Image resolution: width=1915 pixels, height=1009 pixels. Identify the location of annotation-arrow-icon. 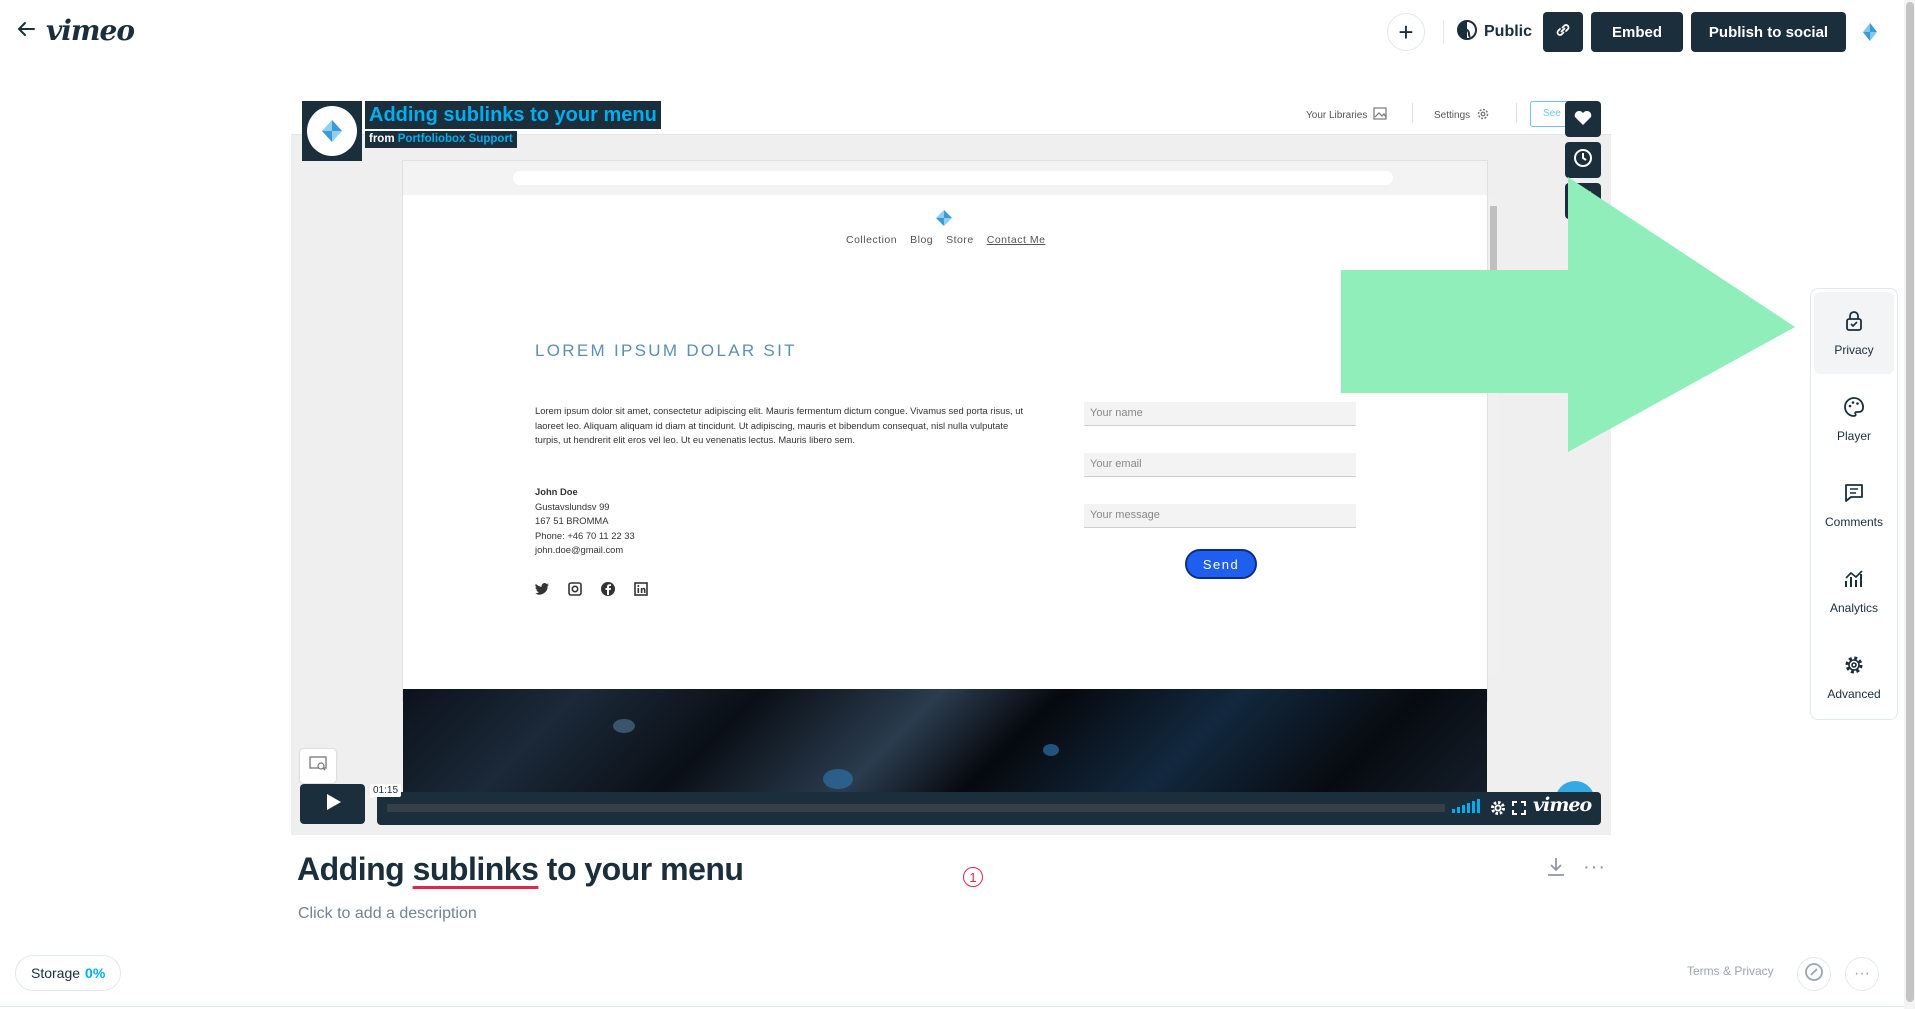
(1569, 317).